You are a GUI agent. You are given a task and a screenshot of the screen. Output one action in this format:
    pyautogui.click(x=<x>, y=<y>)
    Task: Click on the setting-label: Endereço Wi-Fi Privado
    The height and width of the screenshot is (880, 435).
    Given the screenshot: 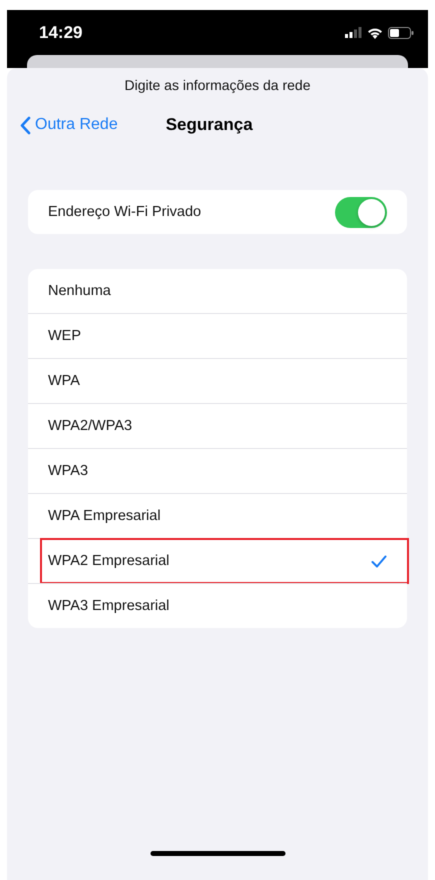 What is the action you would take?
    pyautogui.click(x=125, y=212)
    